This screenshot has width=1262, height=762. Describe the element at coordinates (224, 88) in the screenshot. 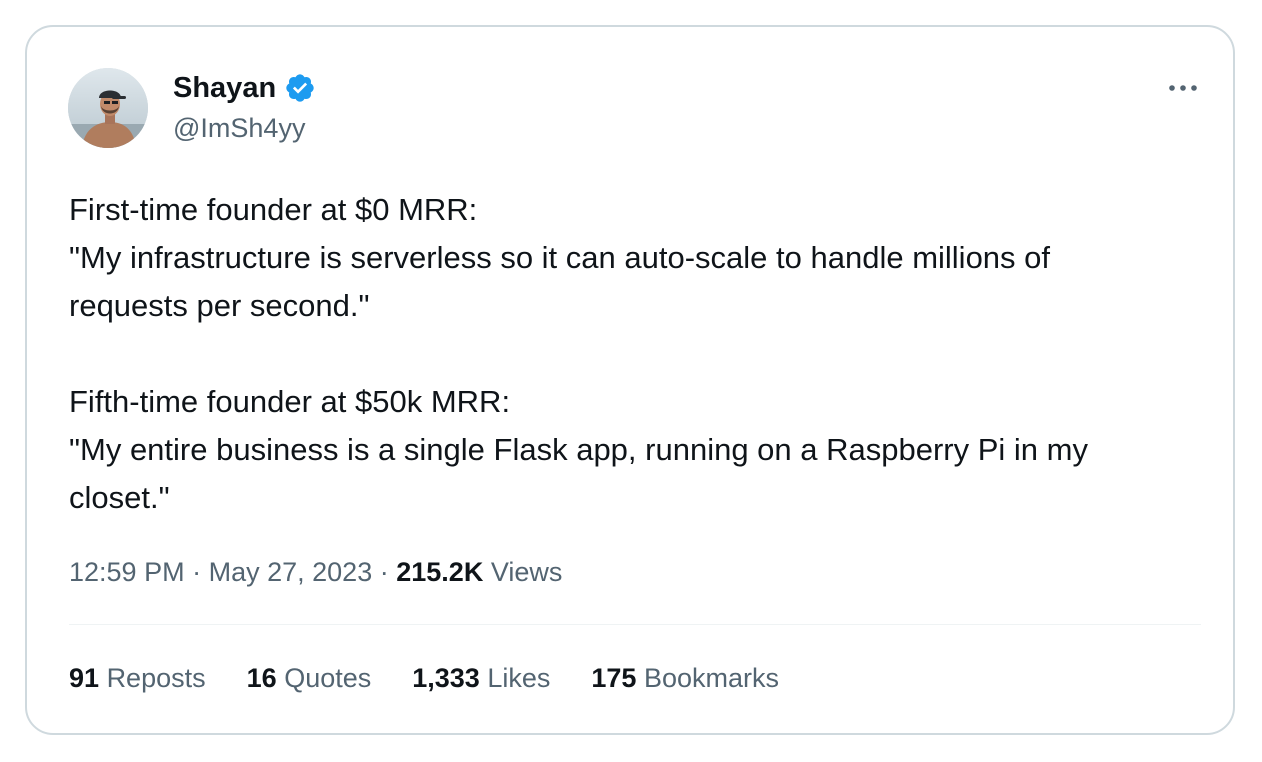

I see `author-name: Shayan` at that location.